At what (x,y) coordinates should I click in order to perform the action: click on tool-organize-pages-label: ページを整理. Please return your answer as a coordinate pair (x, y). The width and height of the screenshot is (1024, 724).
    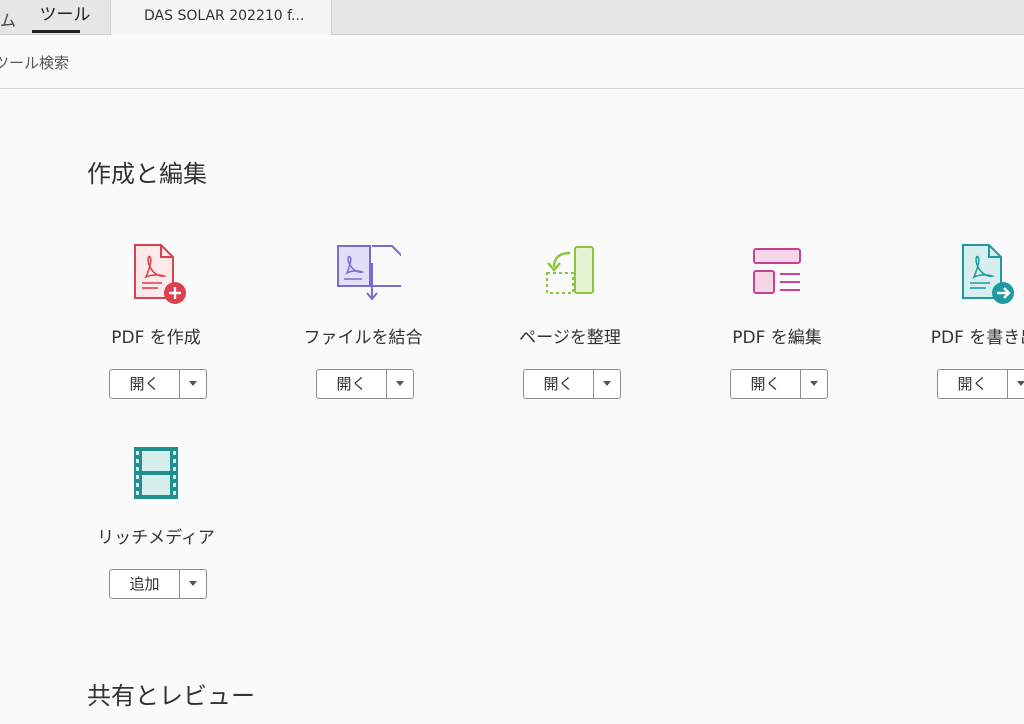
    Looking at the image, I should click on (570, 338).